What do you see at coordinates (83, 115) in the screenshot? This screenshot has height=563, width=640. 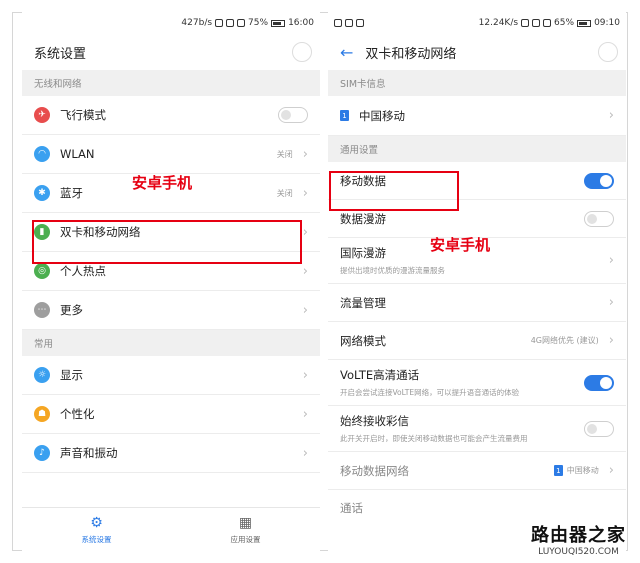 I see `row-label: 飞行模式` at bounding box center [83, 115].